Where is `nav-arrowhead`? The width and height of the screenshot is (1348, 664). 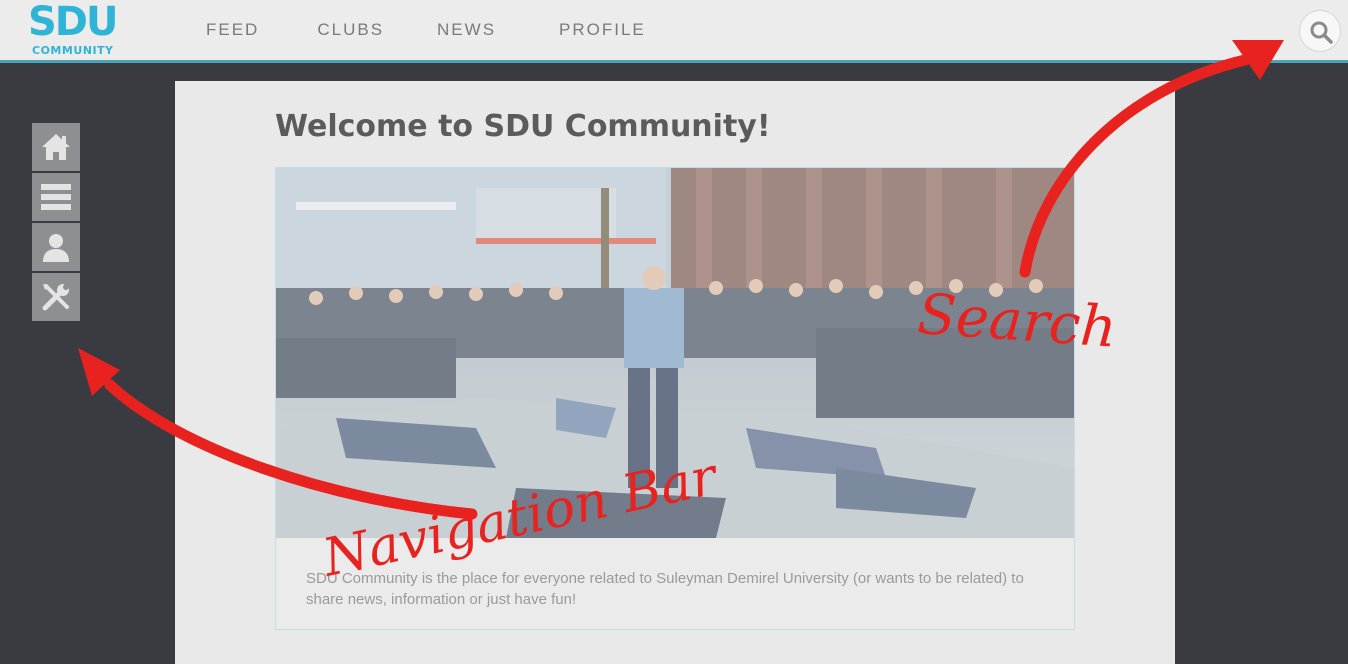 nav-arrowhead is located at coordinates (99, 372).